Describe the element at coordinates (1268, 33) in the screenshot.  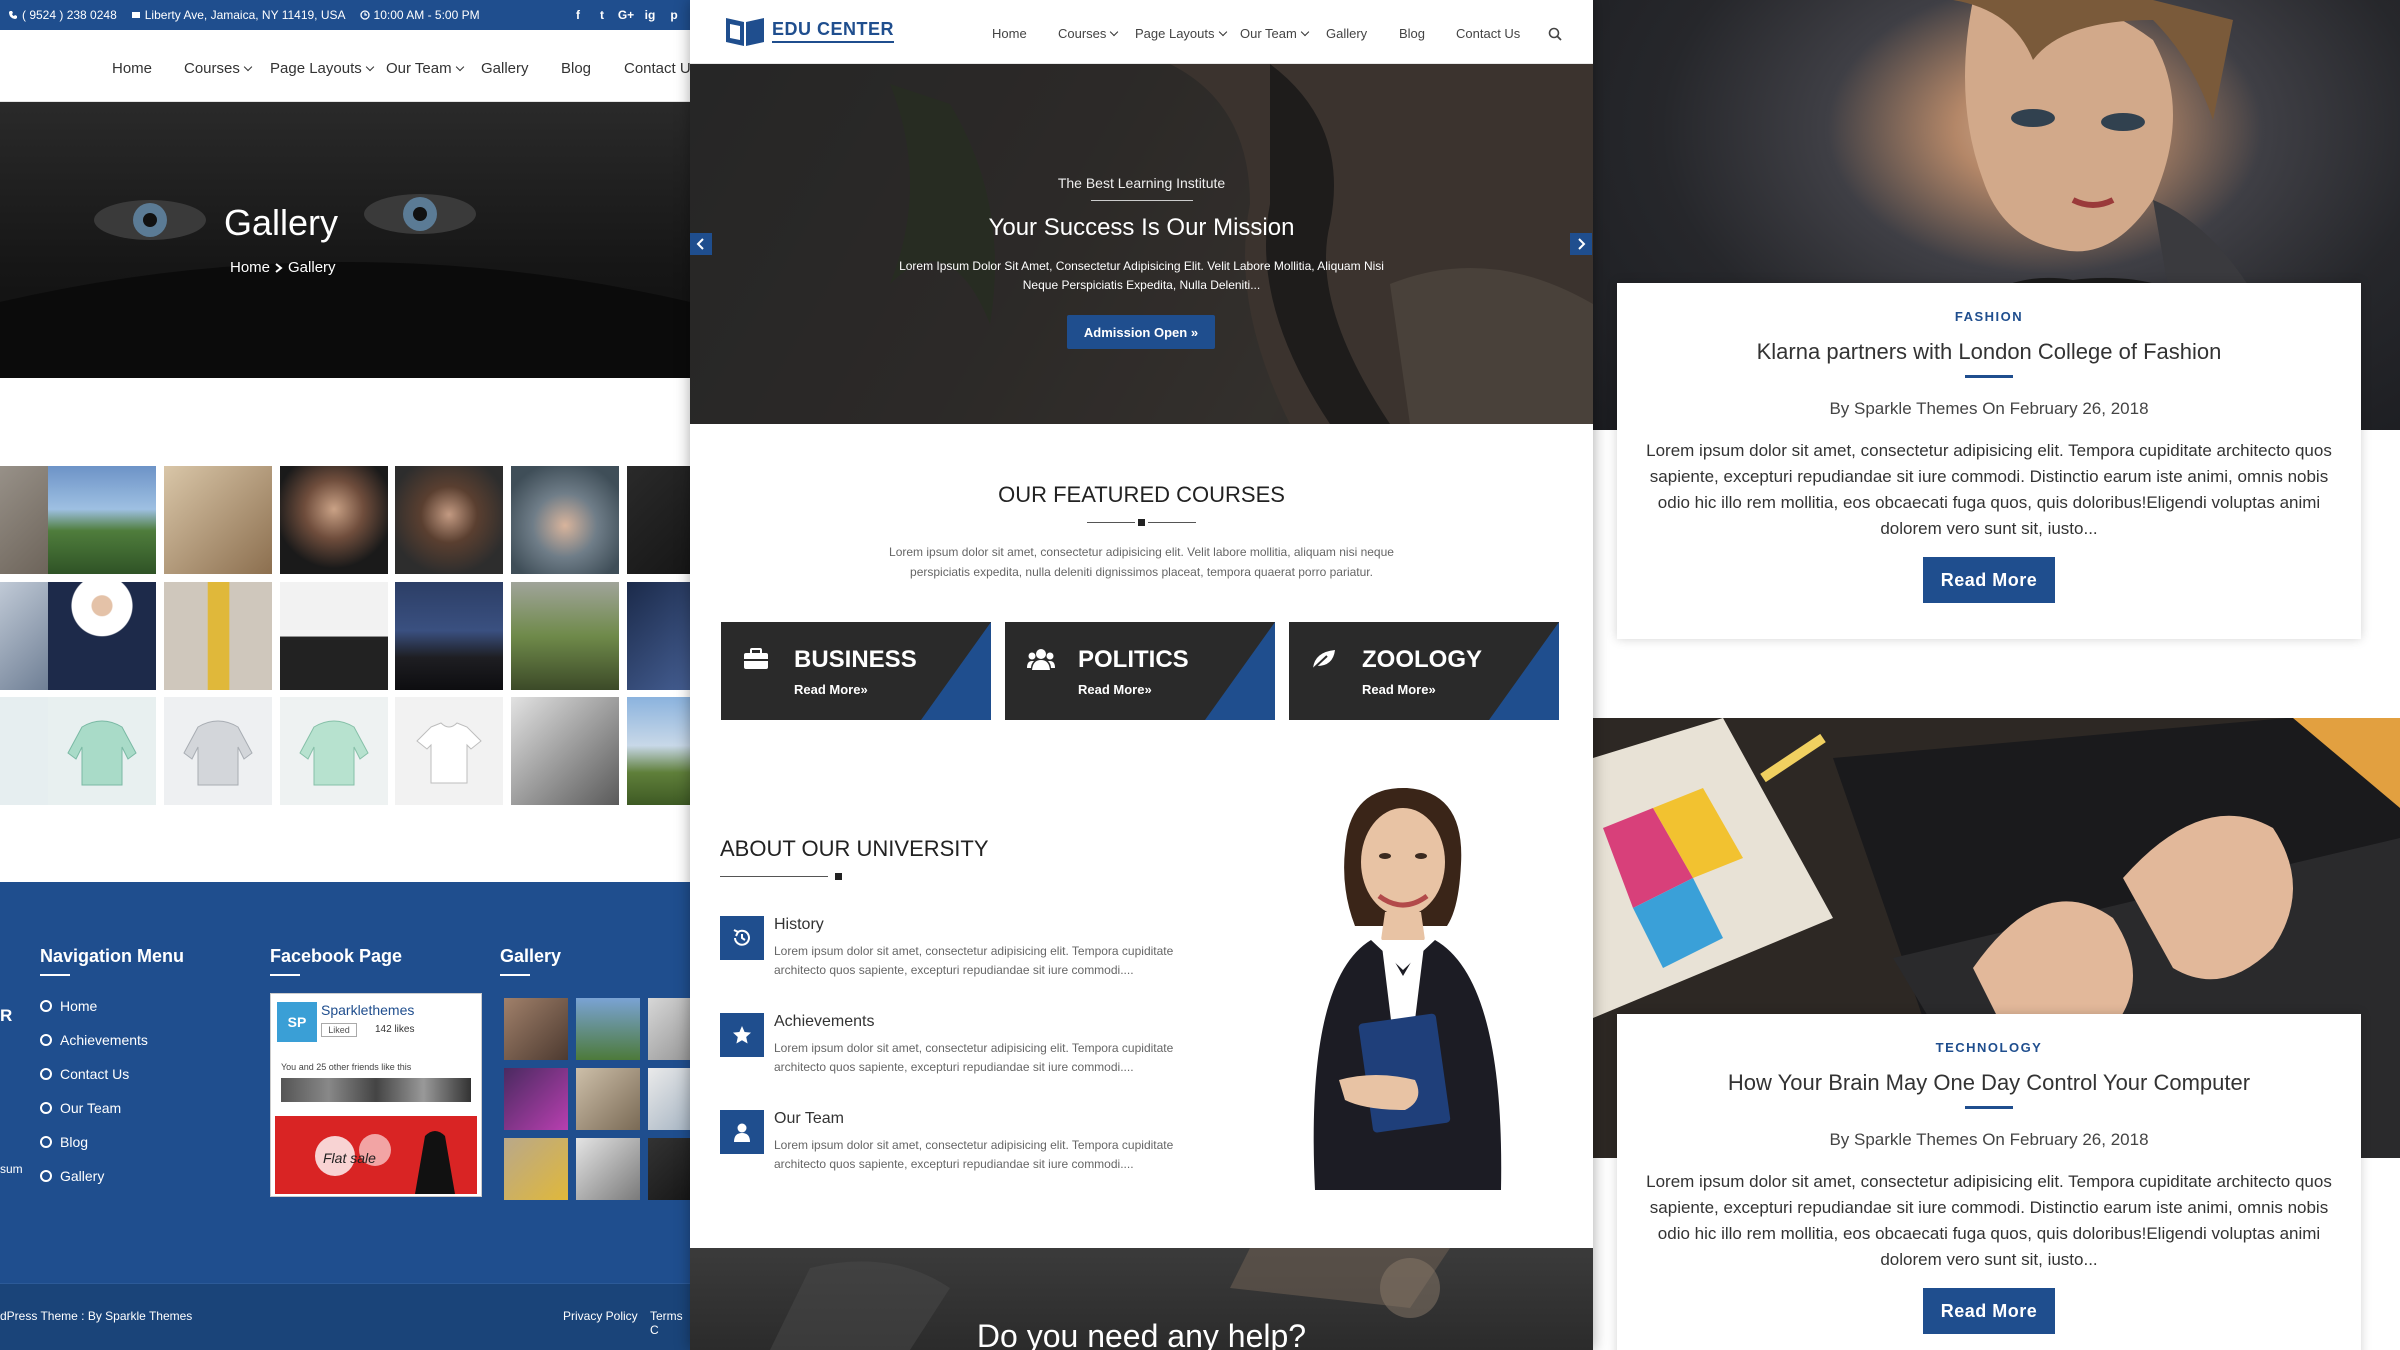
I see `nav-our-team-label: Our Team` at that location.